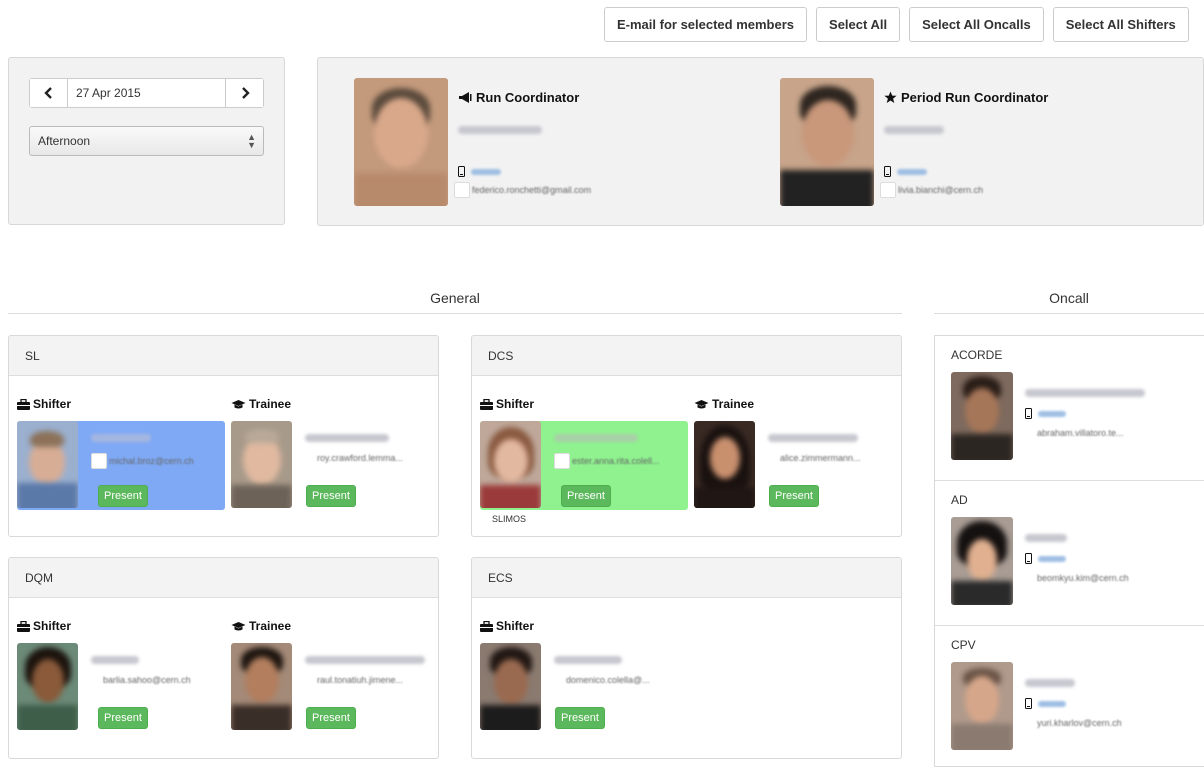  I want to click on dcs-trainee-person: alice.zimmermann... Present, so click(794, 465).